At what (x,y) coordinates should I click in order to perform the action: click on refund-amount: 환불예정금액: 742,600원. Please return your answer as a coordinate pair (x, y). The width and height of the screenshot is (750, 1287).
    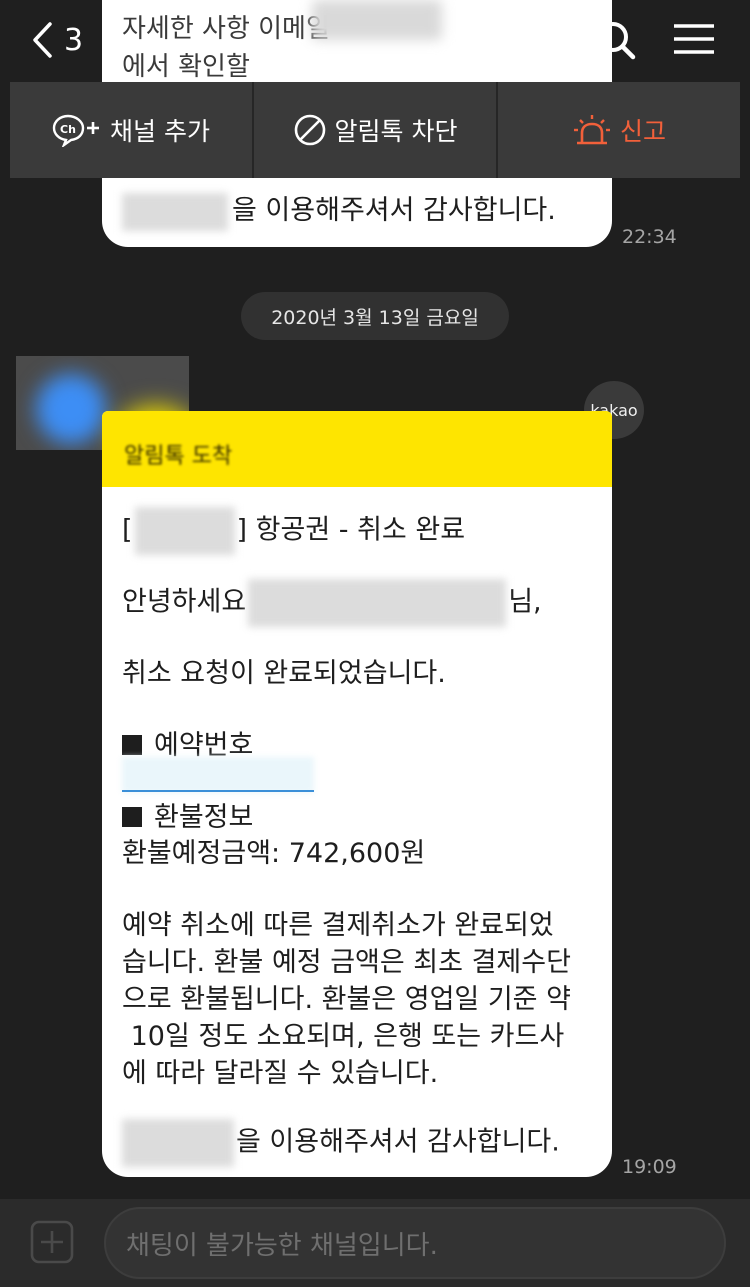
    Looking at the image, I should click on (274, 853).